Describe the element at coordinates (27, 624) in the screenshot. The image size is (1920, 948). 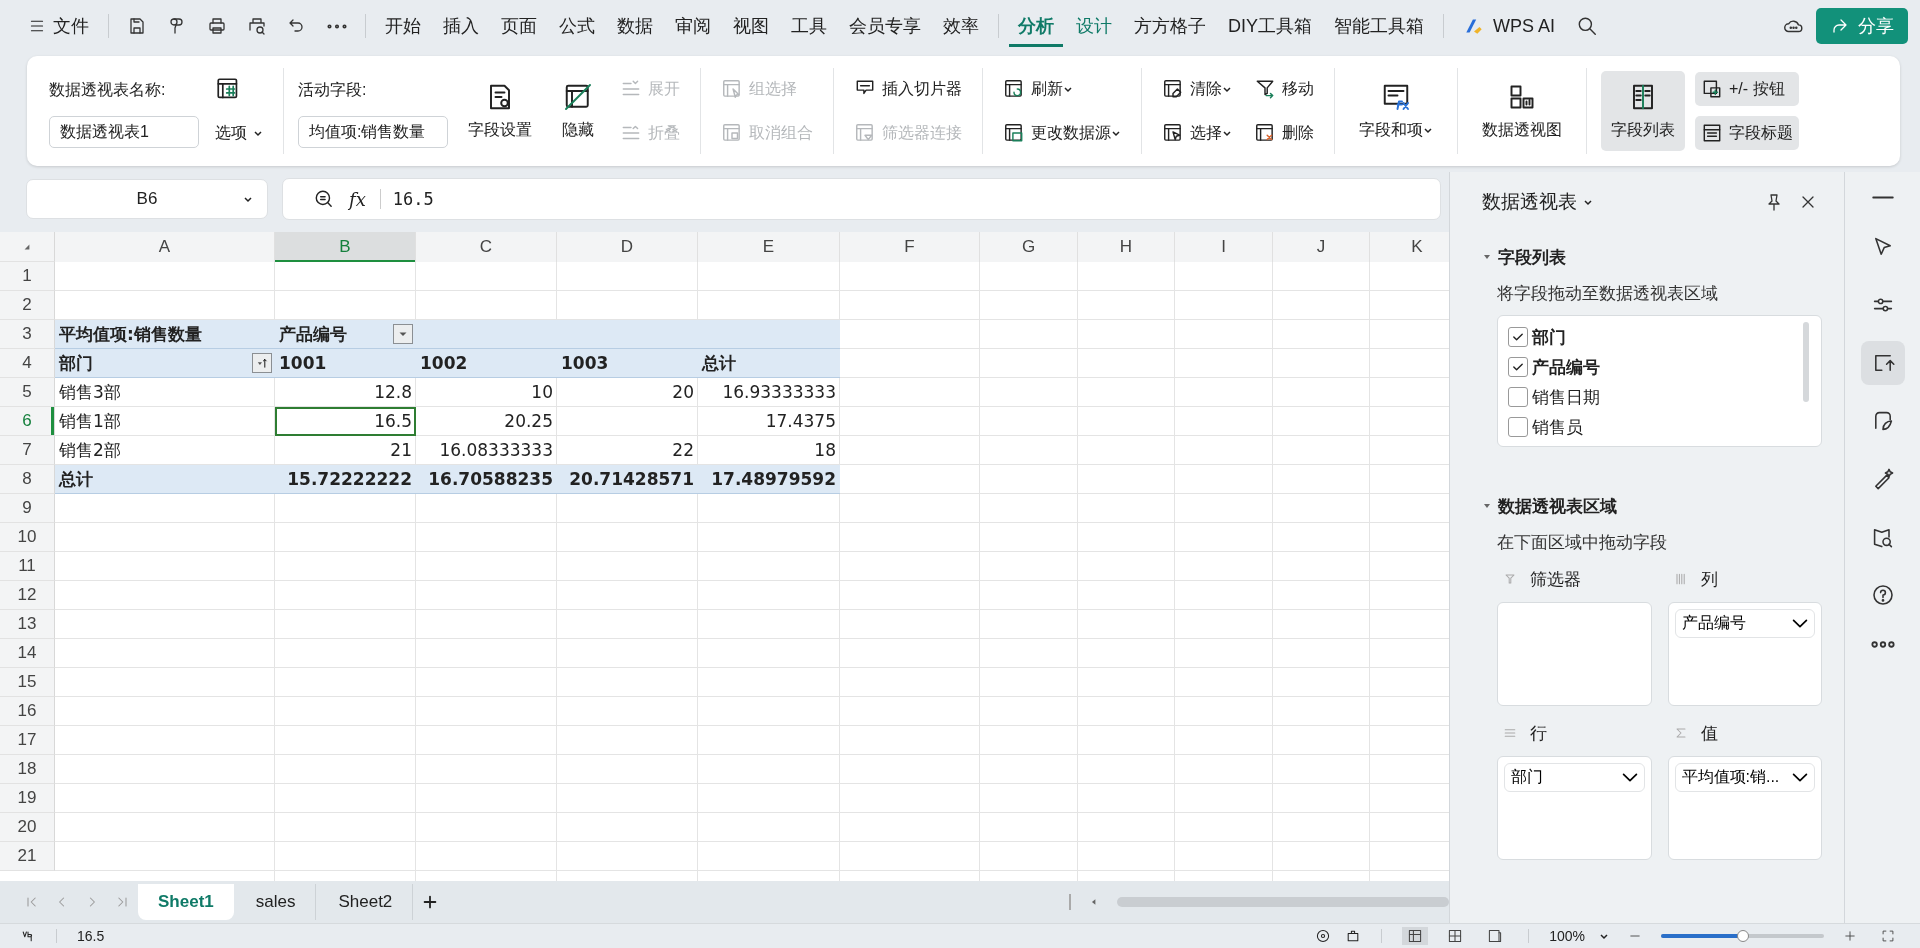
I see `row-header: 13` at that location.